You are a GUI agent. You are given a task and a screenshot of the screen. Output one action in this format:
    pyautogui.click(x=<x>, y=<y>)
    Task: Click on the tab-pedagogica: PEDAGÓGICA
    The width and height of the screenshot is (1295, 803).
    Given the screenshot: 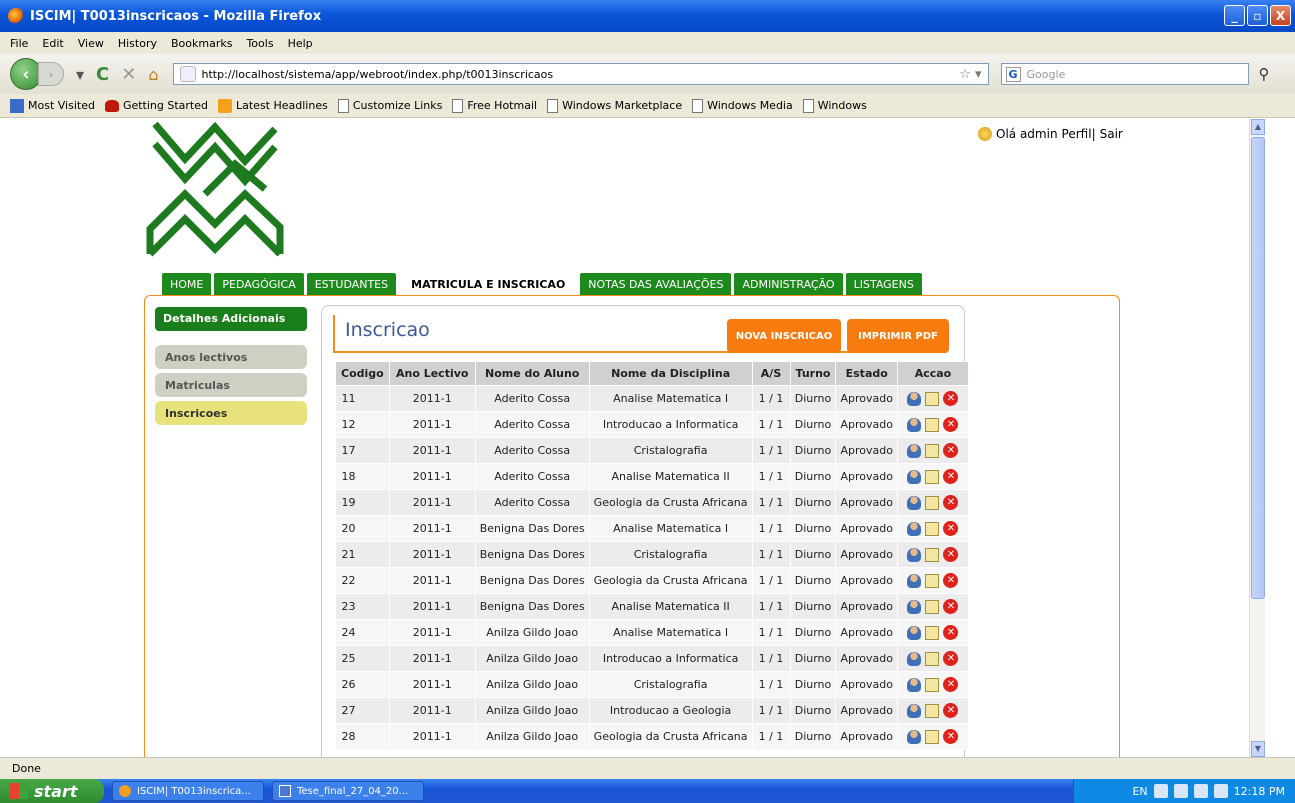 What is the action you would take?
    pyautogui.click(x=259, y=284)
    